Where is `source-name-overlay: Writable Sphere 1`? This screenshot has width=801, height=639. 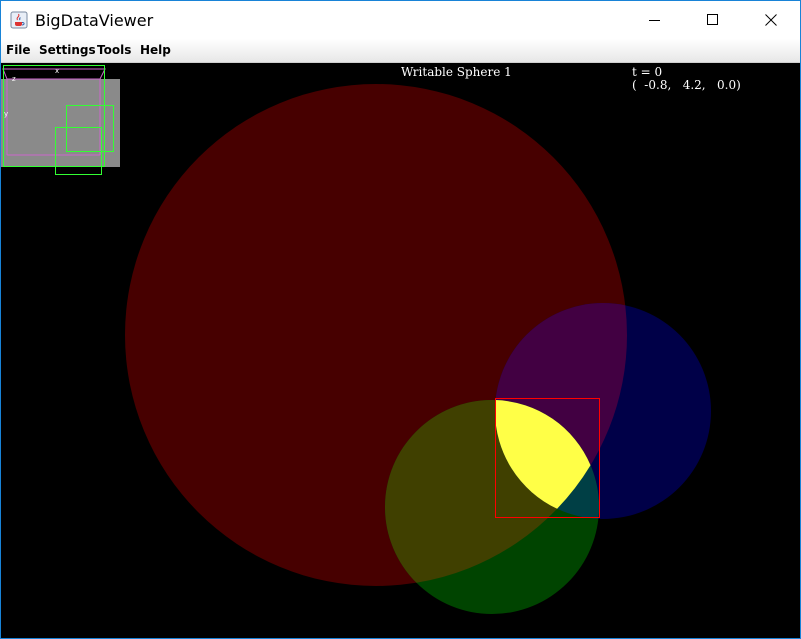 source-name-overlay: Writable Sphere 1 is located at coordinates (456, 72).